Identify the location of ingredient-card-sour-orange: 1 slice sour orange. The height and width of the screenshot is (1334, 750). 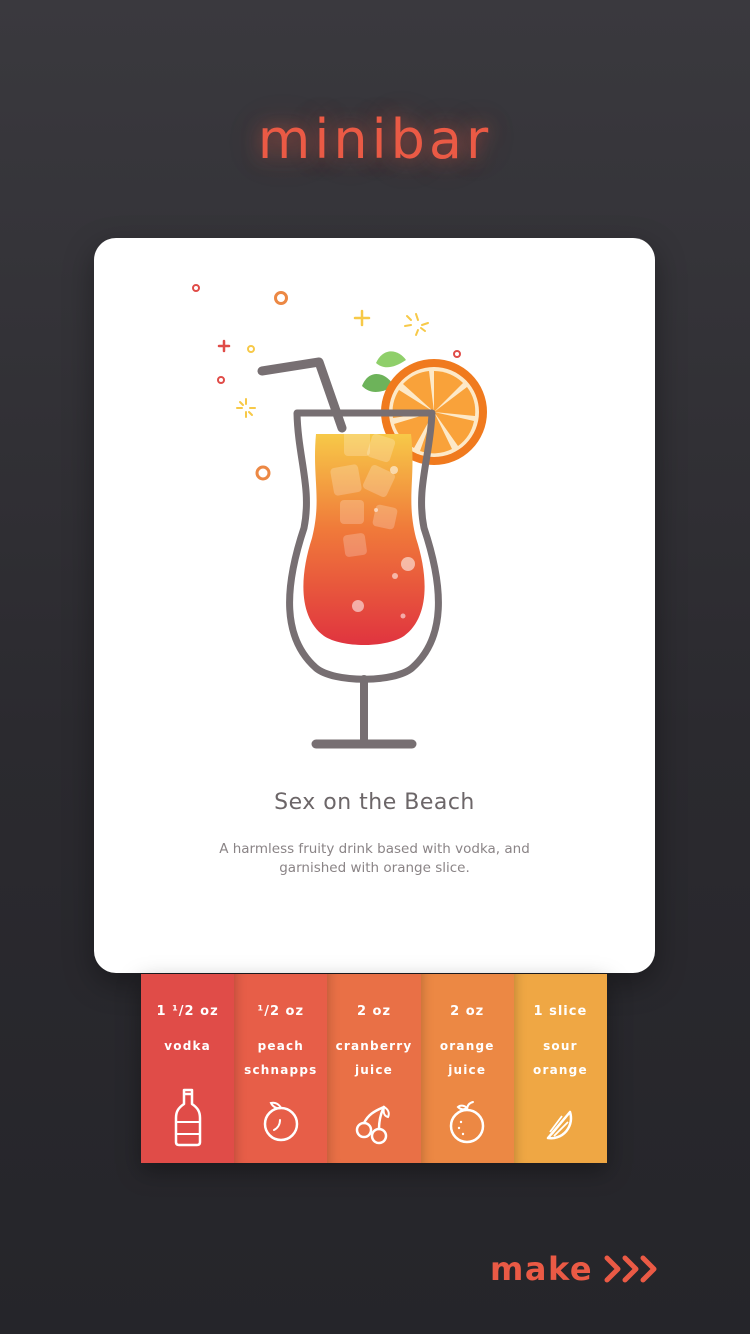
(560, 1068).